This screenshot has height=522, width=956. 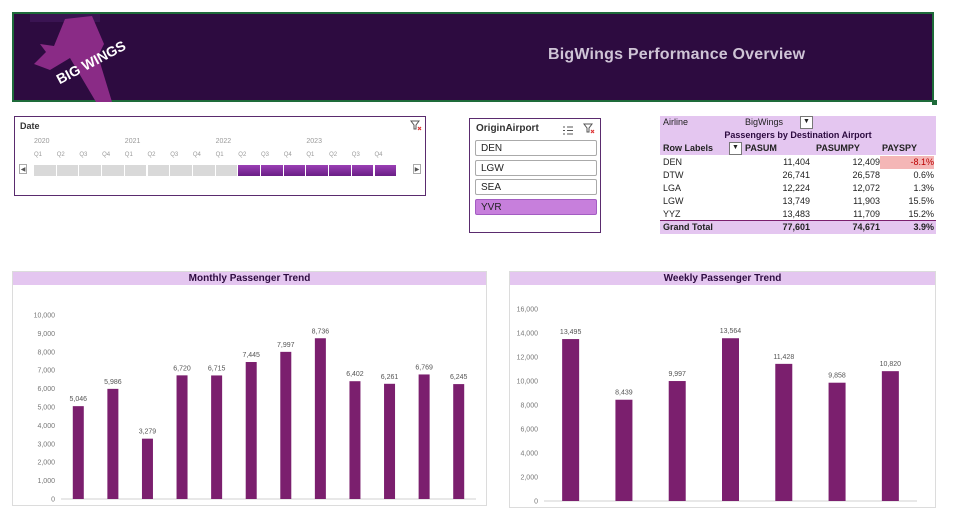 I want to click on monthly-chart-title: Monthly Passenger Trend, so click(x=249, y=278).